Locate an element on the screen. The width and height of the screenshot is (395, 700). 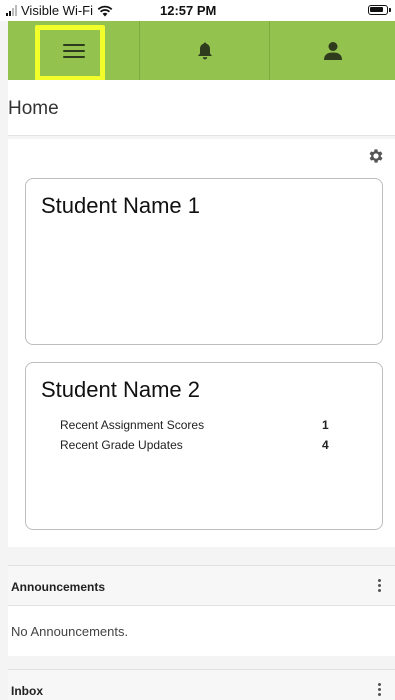
inbox-panel: Inbox is located at coordinates (201, 684).